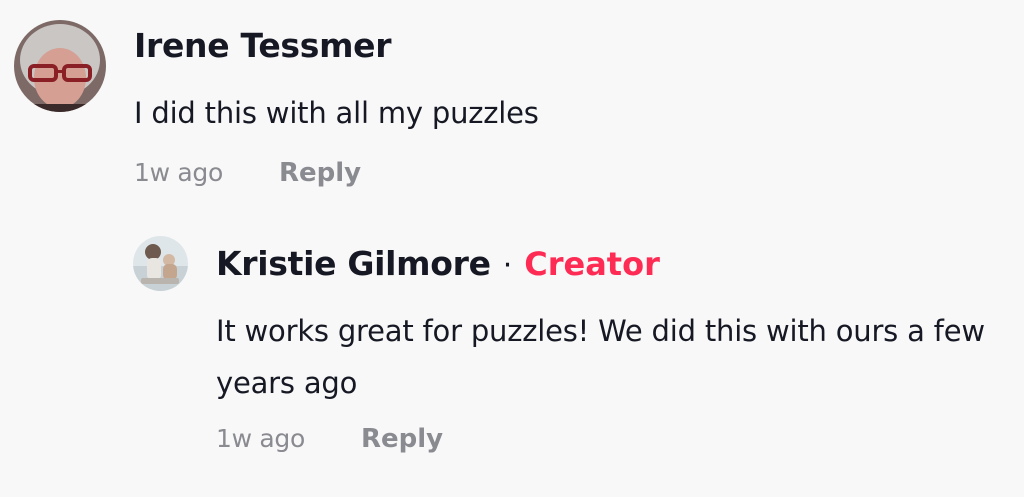 This screenshot has width=1024, height=497. What do you see at coordinates (247, 173) in the screenshot?
I see `comment-meta: 1w ago Reply` at bounding box center [247, 173].